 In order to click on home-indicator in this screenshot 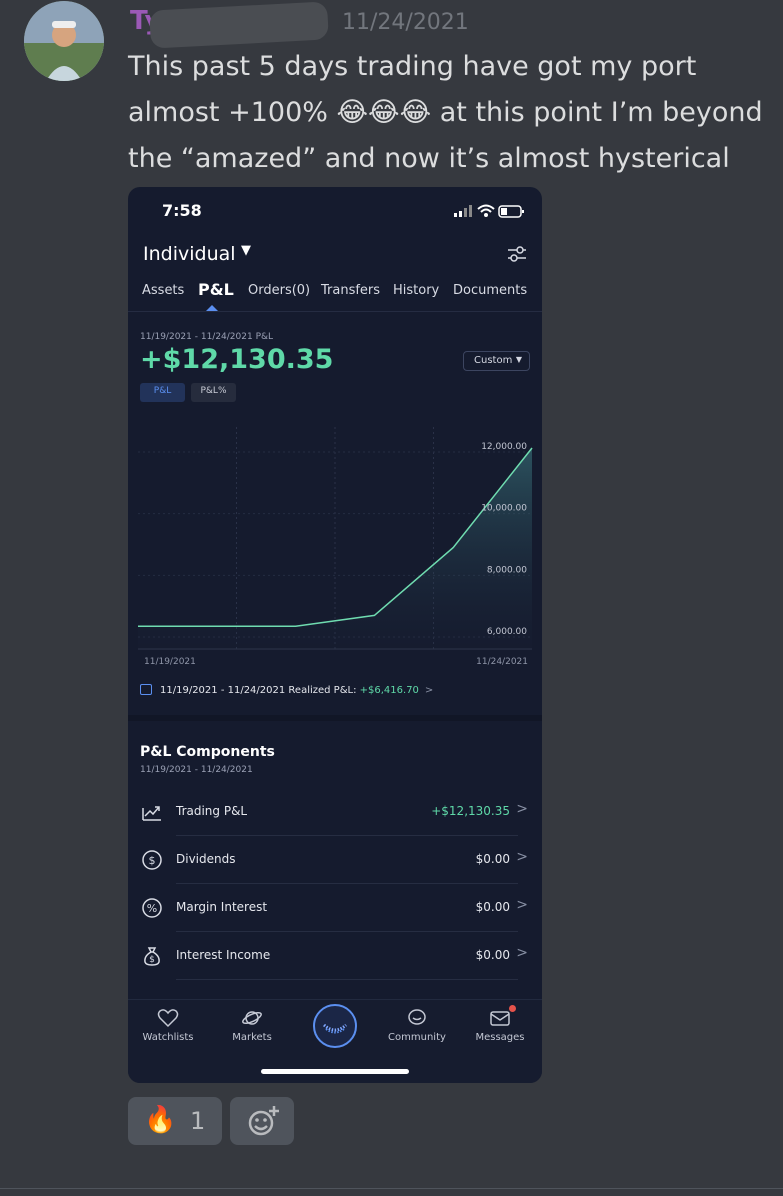, I will do `click(335, 1071)`.